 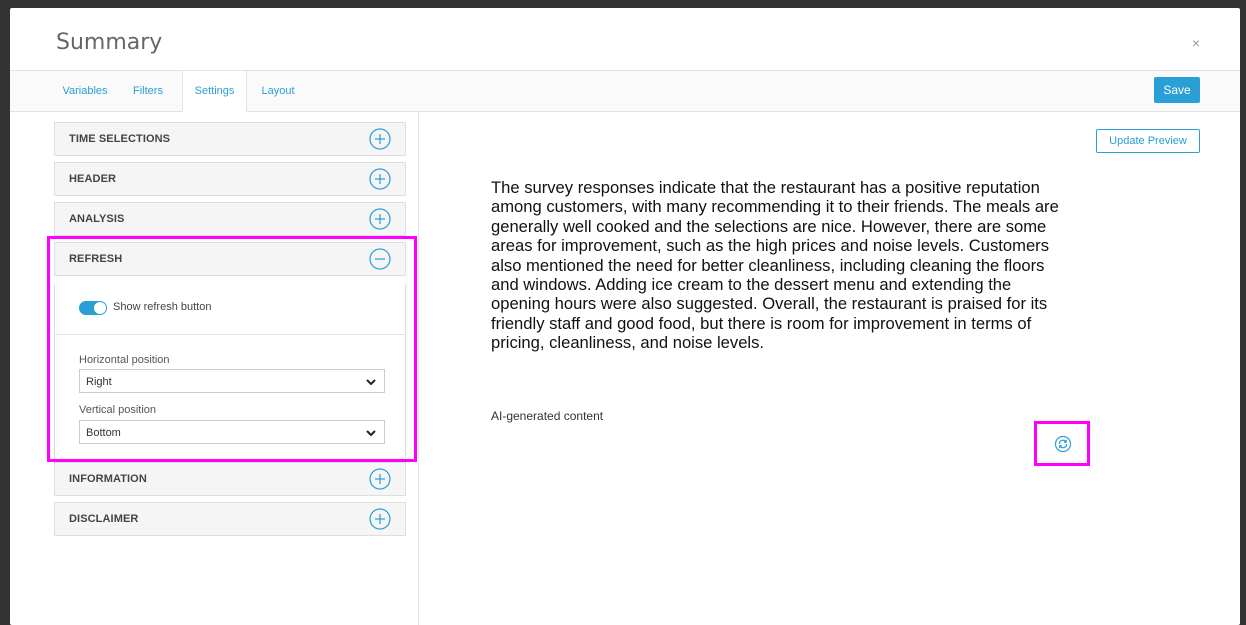 I want to click on update-preview-button: Update Preview, so click(x=1148, y=141).